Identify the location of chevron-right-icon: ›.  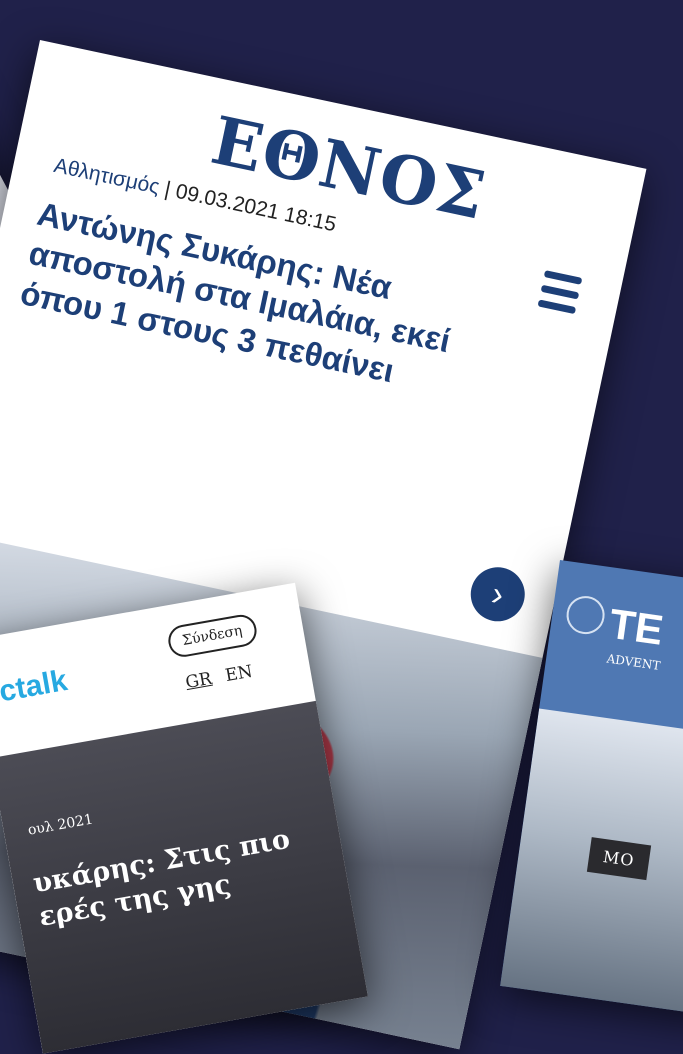
(498, 594).